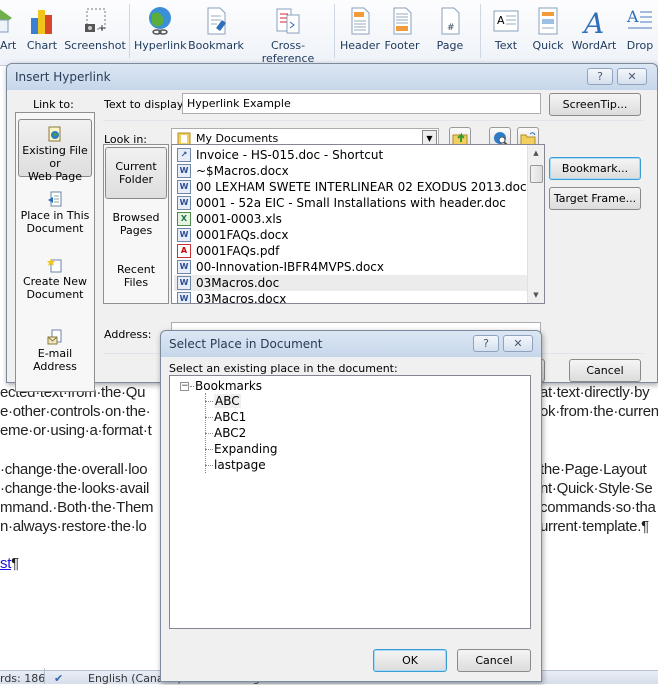 This screenshot has height=685, width=658. Describe the element at coordinates (640, 45) in the screenshot. I see `ribbon-drop-cap-label: Drop` at that location.